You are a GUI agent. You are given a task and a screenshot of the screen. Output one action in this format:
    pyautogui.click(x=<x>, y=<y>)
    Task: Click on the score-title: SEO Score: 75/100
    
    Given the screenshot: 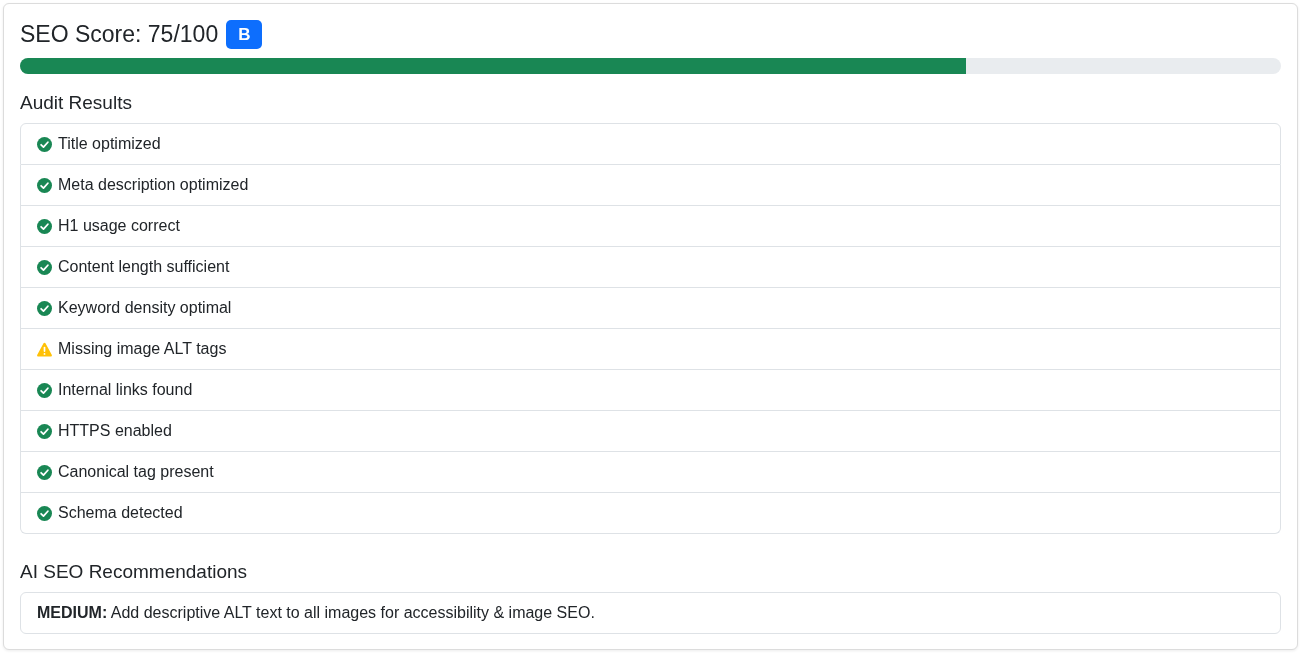 What is the action you would take?
    pyautogui.click(x=119, y=34)
    